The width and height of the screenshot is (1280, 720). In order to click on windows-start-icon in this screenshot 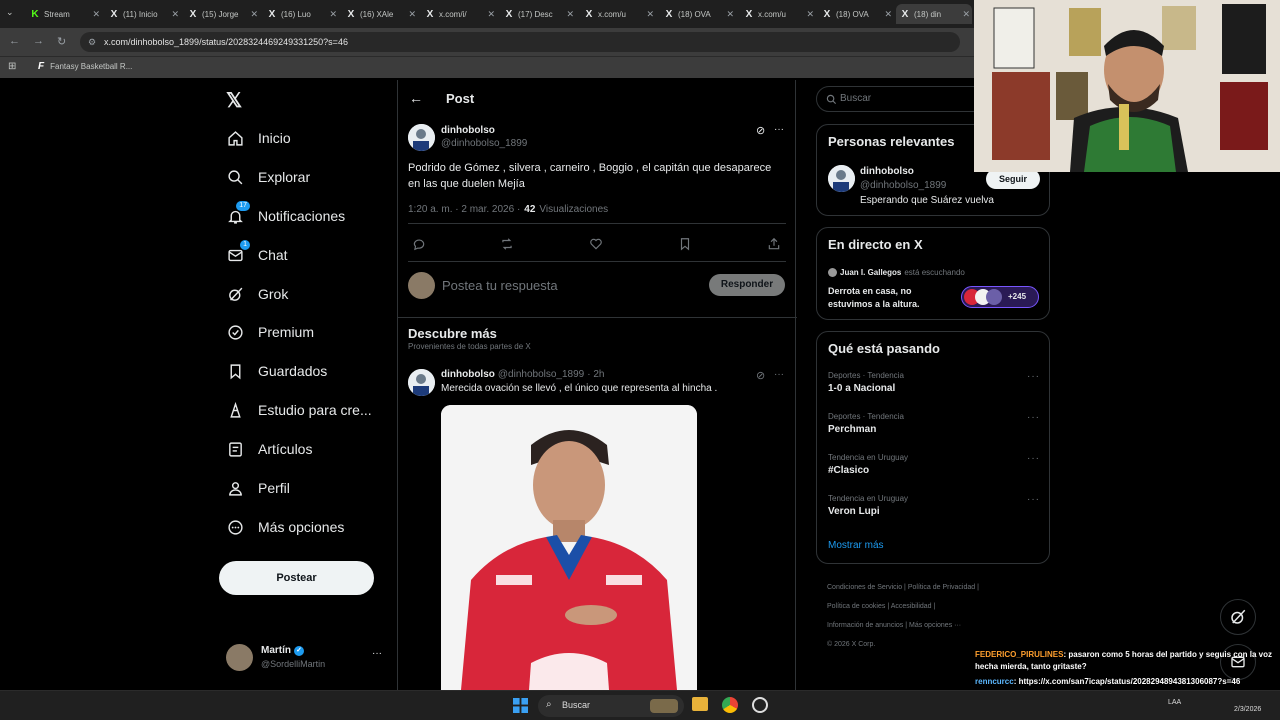, I will do `click(520, 705)`.